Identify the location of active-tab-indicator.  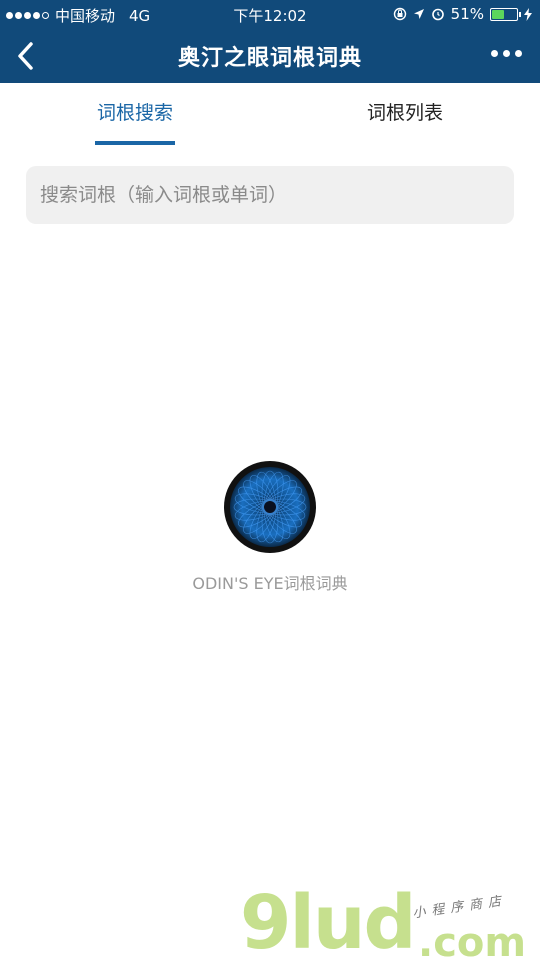
(135, 143).